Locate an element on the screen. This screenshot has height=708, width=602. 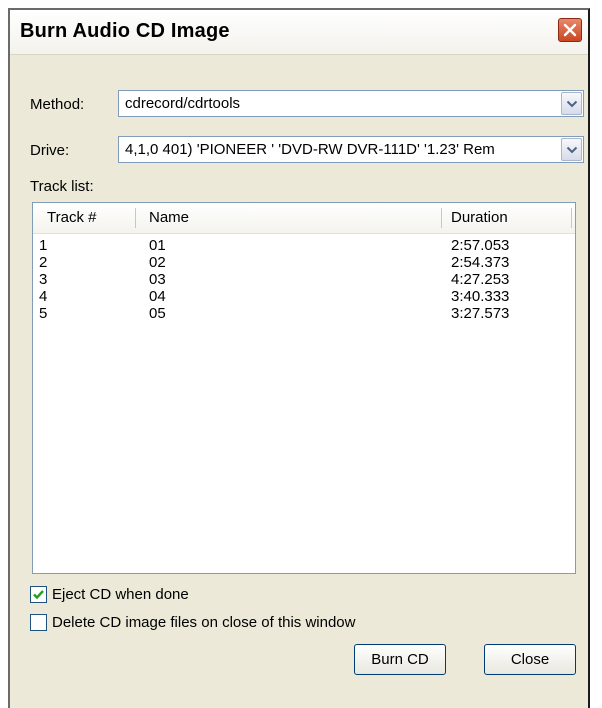
column-name: Name is located at coordinates (169, 217).